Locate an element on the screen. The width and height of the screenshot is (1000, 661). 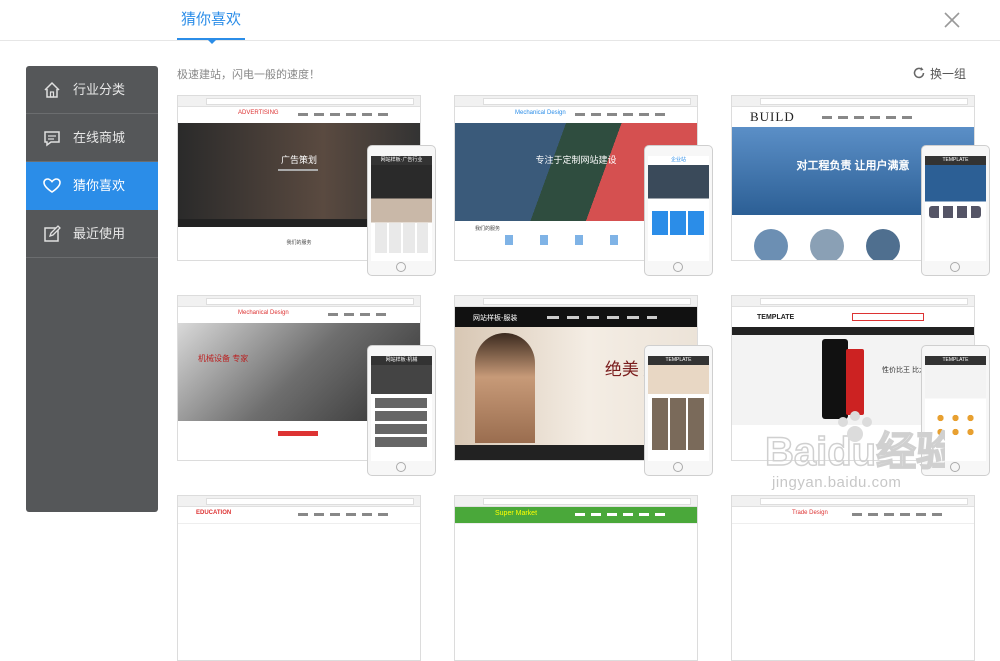
sidebar-item-label: 猜你喜欢 is located at coordinates (99, 185).